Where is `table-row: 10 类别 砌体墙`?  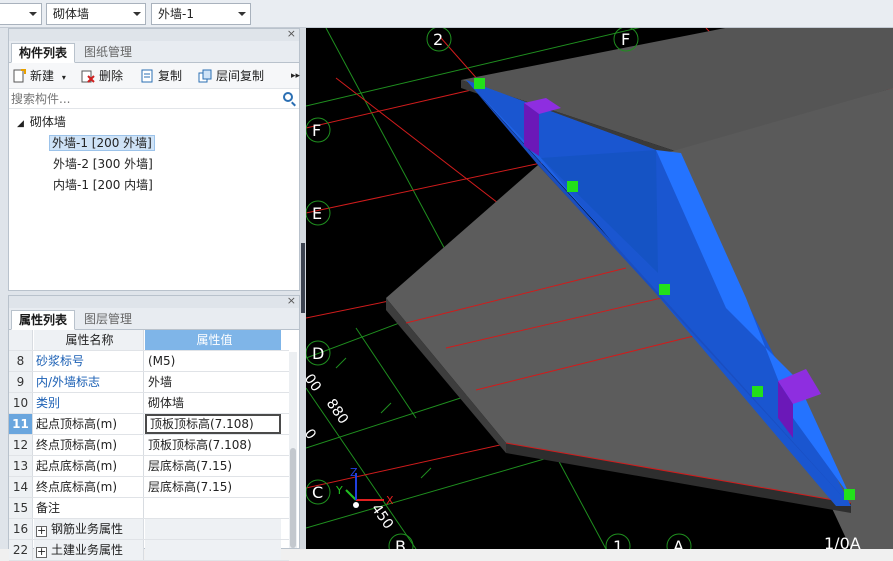 table-row: 10 类别 砌体墙 is located at coordinates (149, 403).